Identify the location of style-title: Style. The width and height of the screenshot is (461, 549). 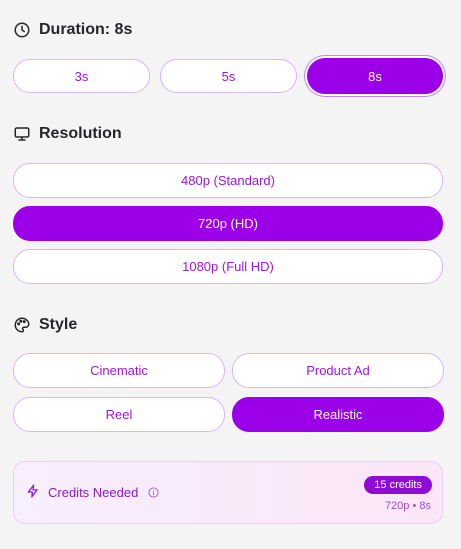
(58, 324).